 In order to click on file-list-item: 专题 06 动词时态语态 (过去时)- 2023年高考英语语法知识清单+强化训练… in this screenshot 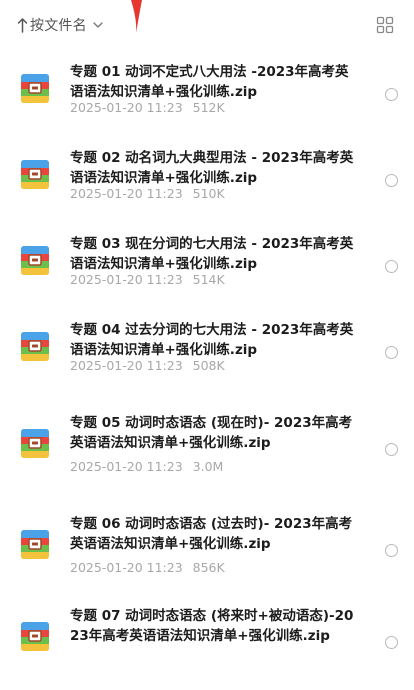, I will do `click(207, 556)`.